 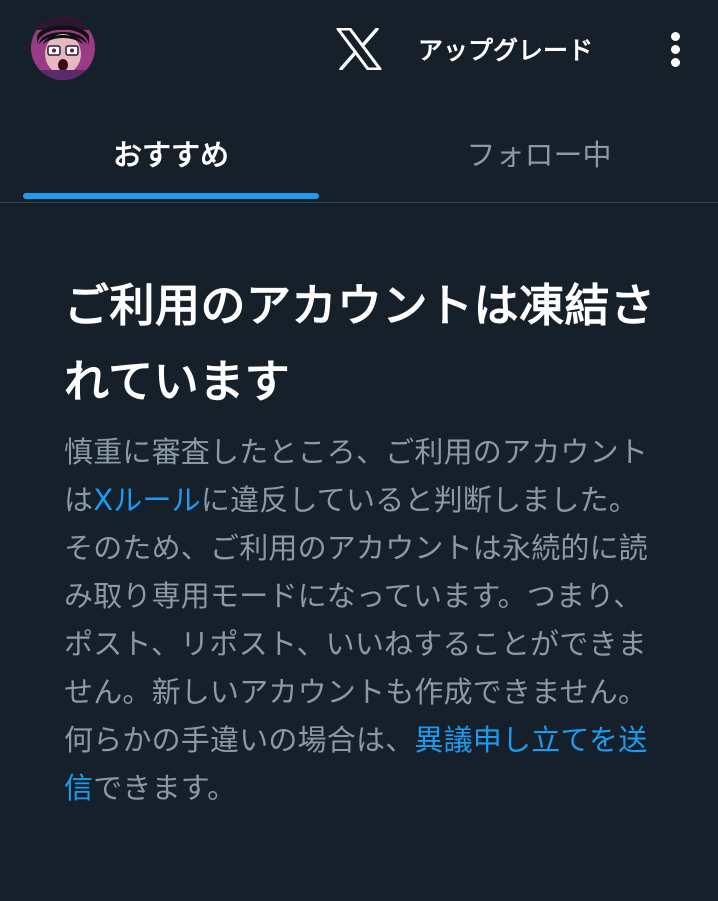 I want to click on active-tab-indicator, so click(x=171, y=196).